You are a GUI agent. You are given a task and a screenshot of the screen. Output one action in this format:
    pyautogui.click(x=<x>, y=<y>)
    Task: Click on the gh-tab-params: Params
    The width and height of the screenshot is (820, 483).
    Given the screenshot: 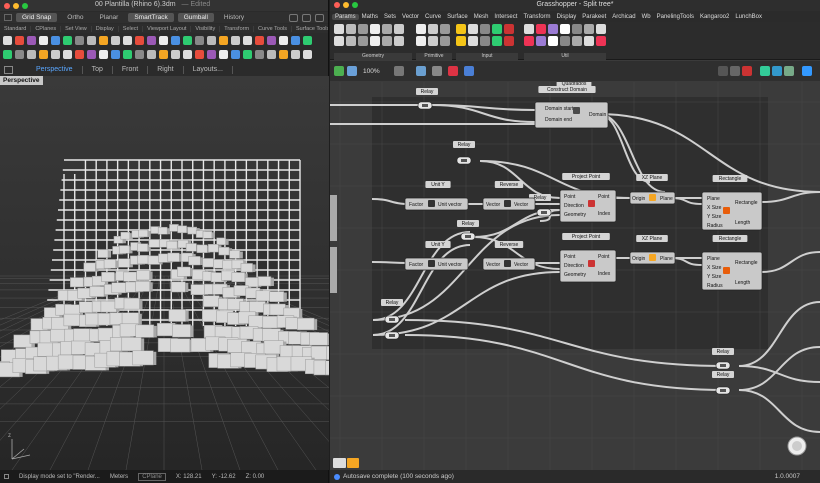 What is the action you would take?
    pyautogui.click(x=345, y=16)
    